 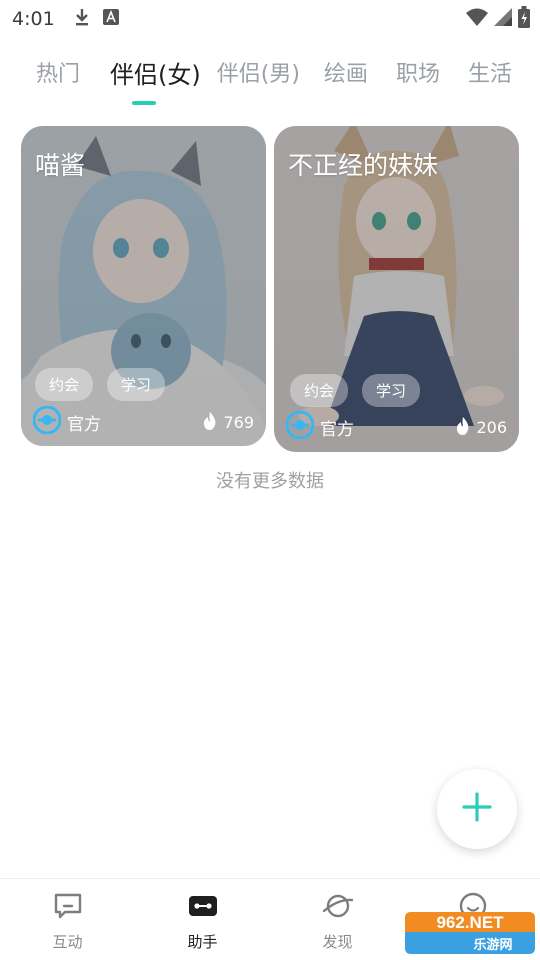 What do you see at coordinates (60, 165) in the screenshot?
I see `card-title: 喵酱` at bounding box center [60, 165].